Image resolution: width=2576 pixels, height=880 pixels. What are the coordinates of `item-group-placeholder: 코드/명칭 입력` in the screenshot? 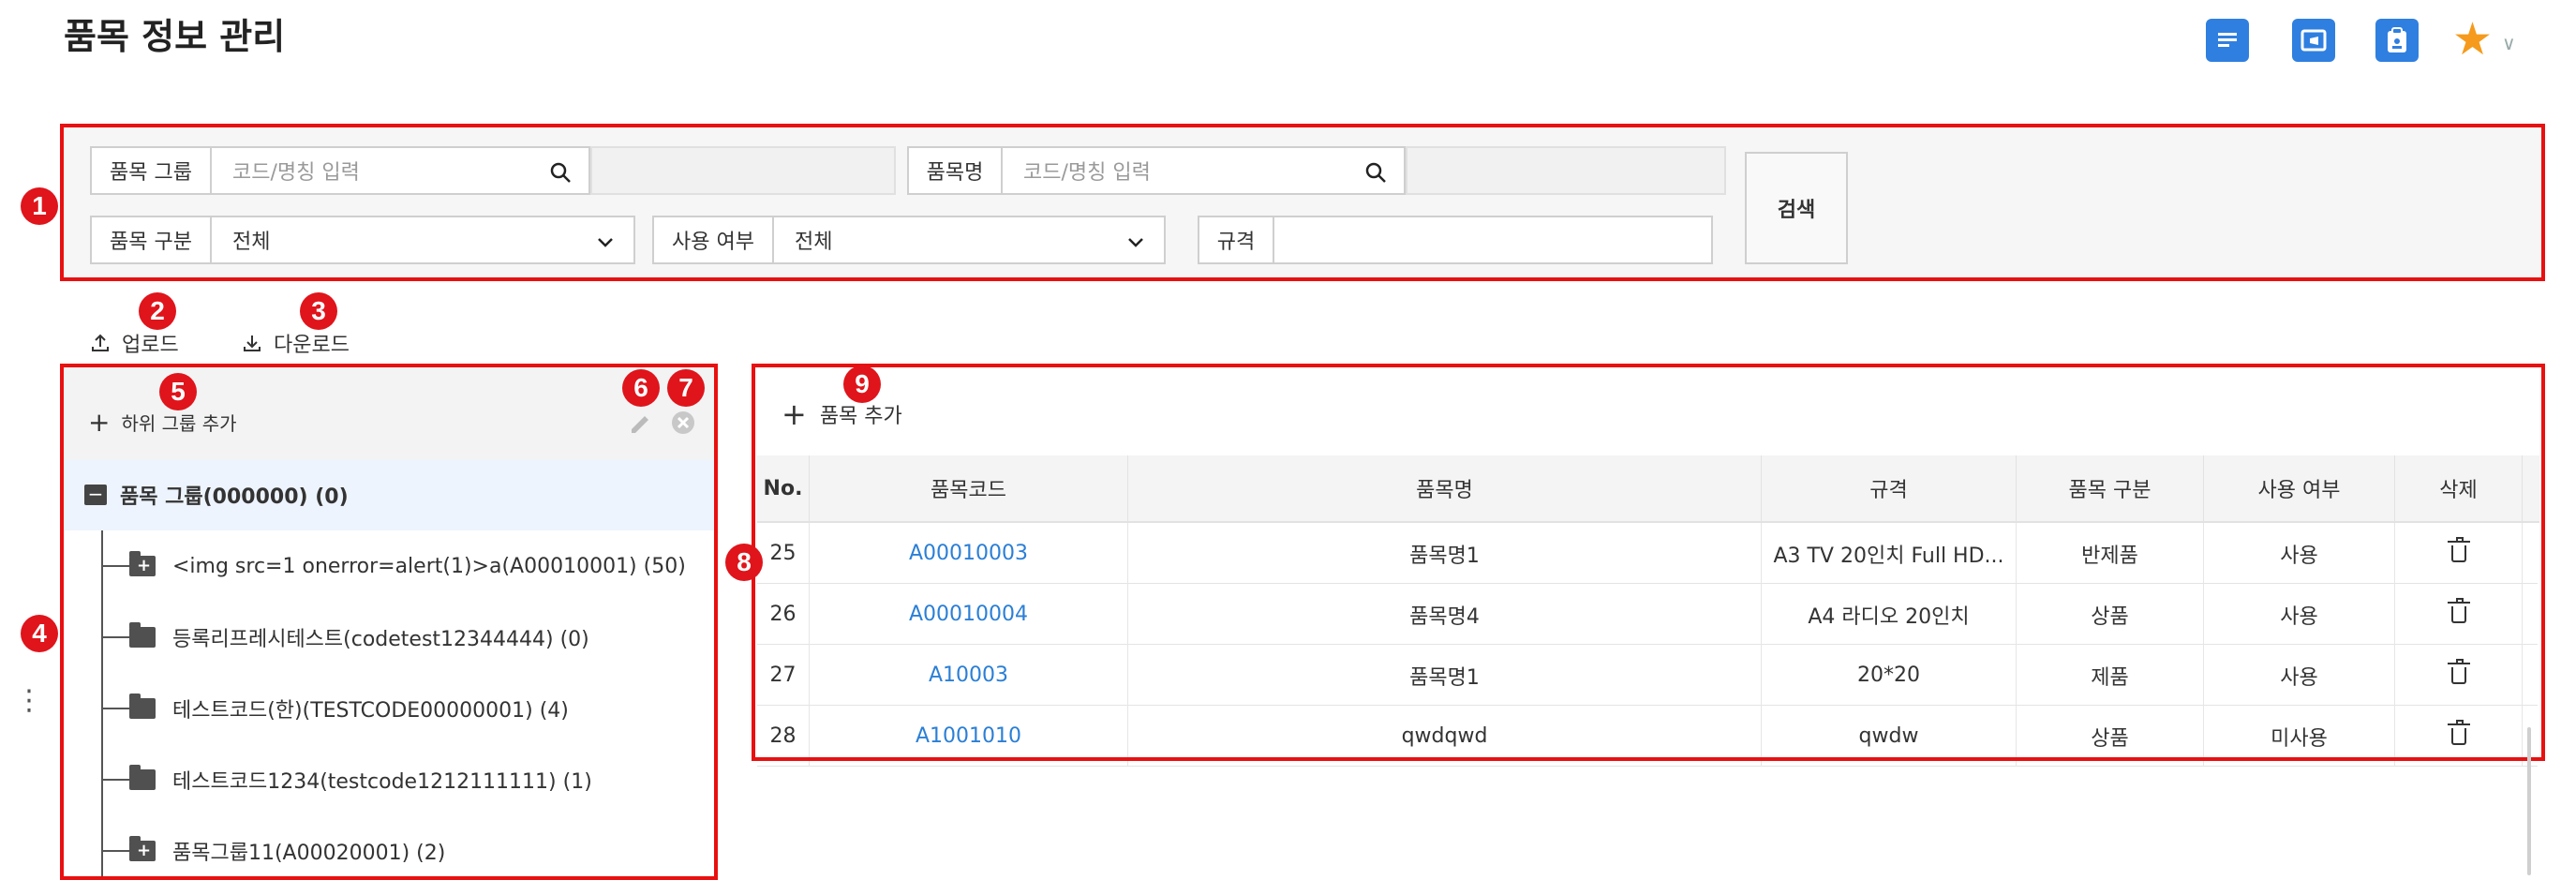 It's located at (296, 173).